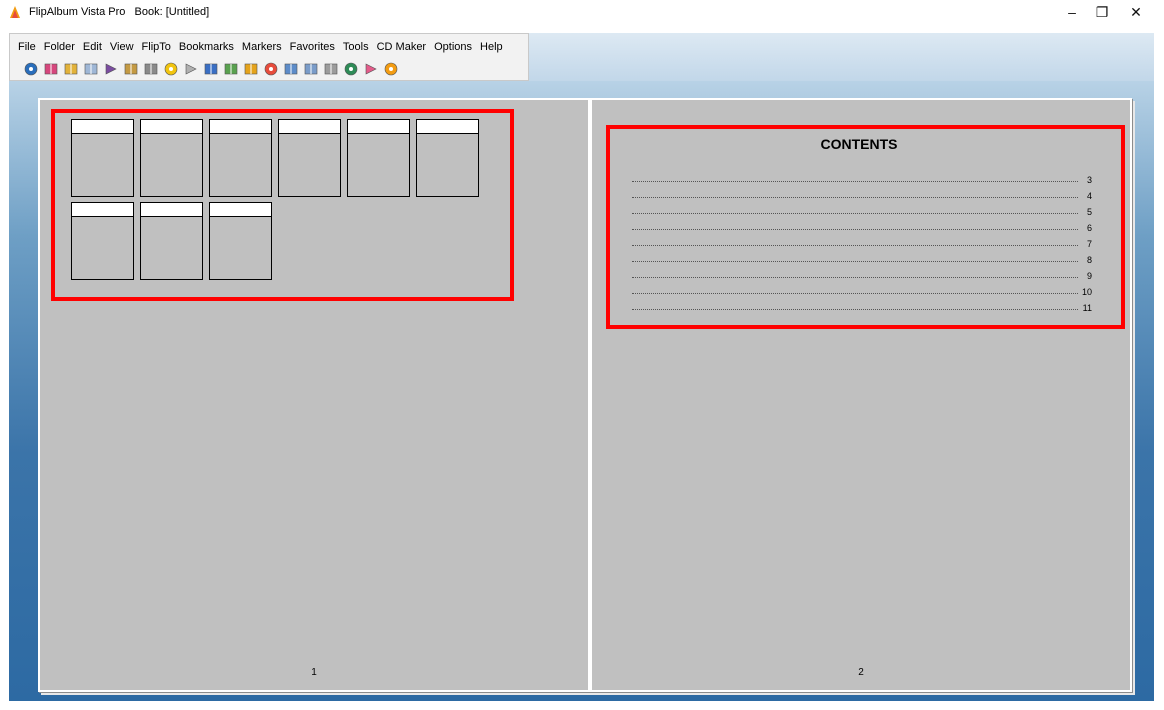 The height and width of the screenshot is (710, 1164). Describe the element at coordinates (390, 69) in the screenshot. I see `burn-cd-icon` at that location.